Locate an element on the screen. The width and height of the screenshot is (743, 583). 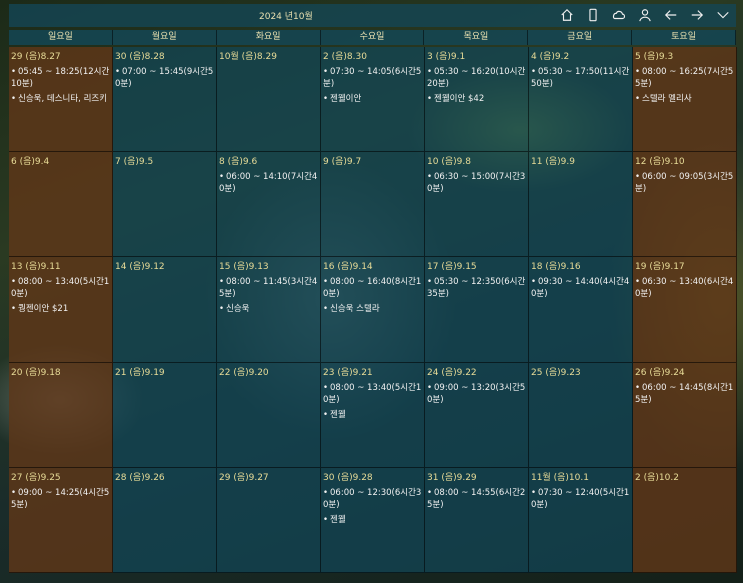
day-cell: 10월 (음)8.29 is located at coordinates (269, 100).